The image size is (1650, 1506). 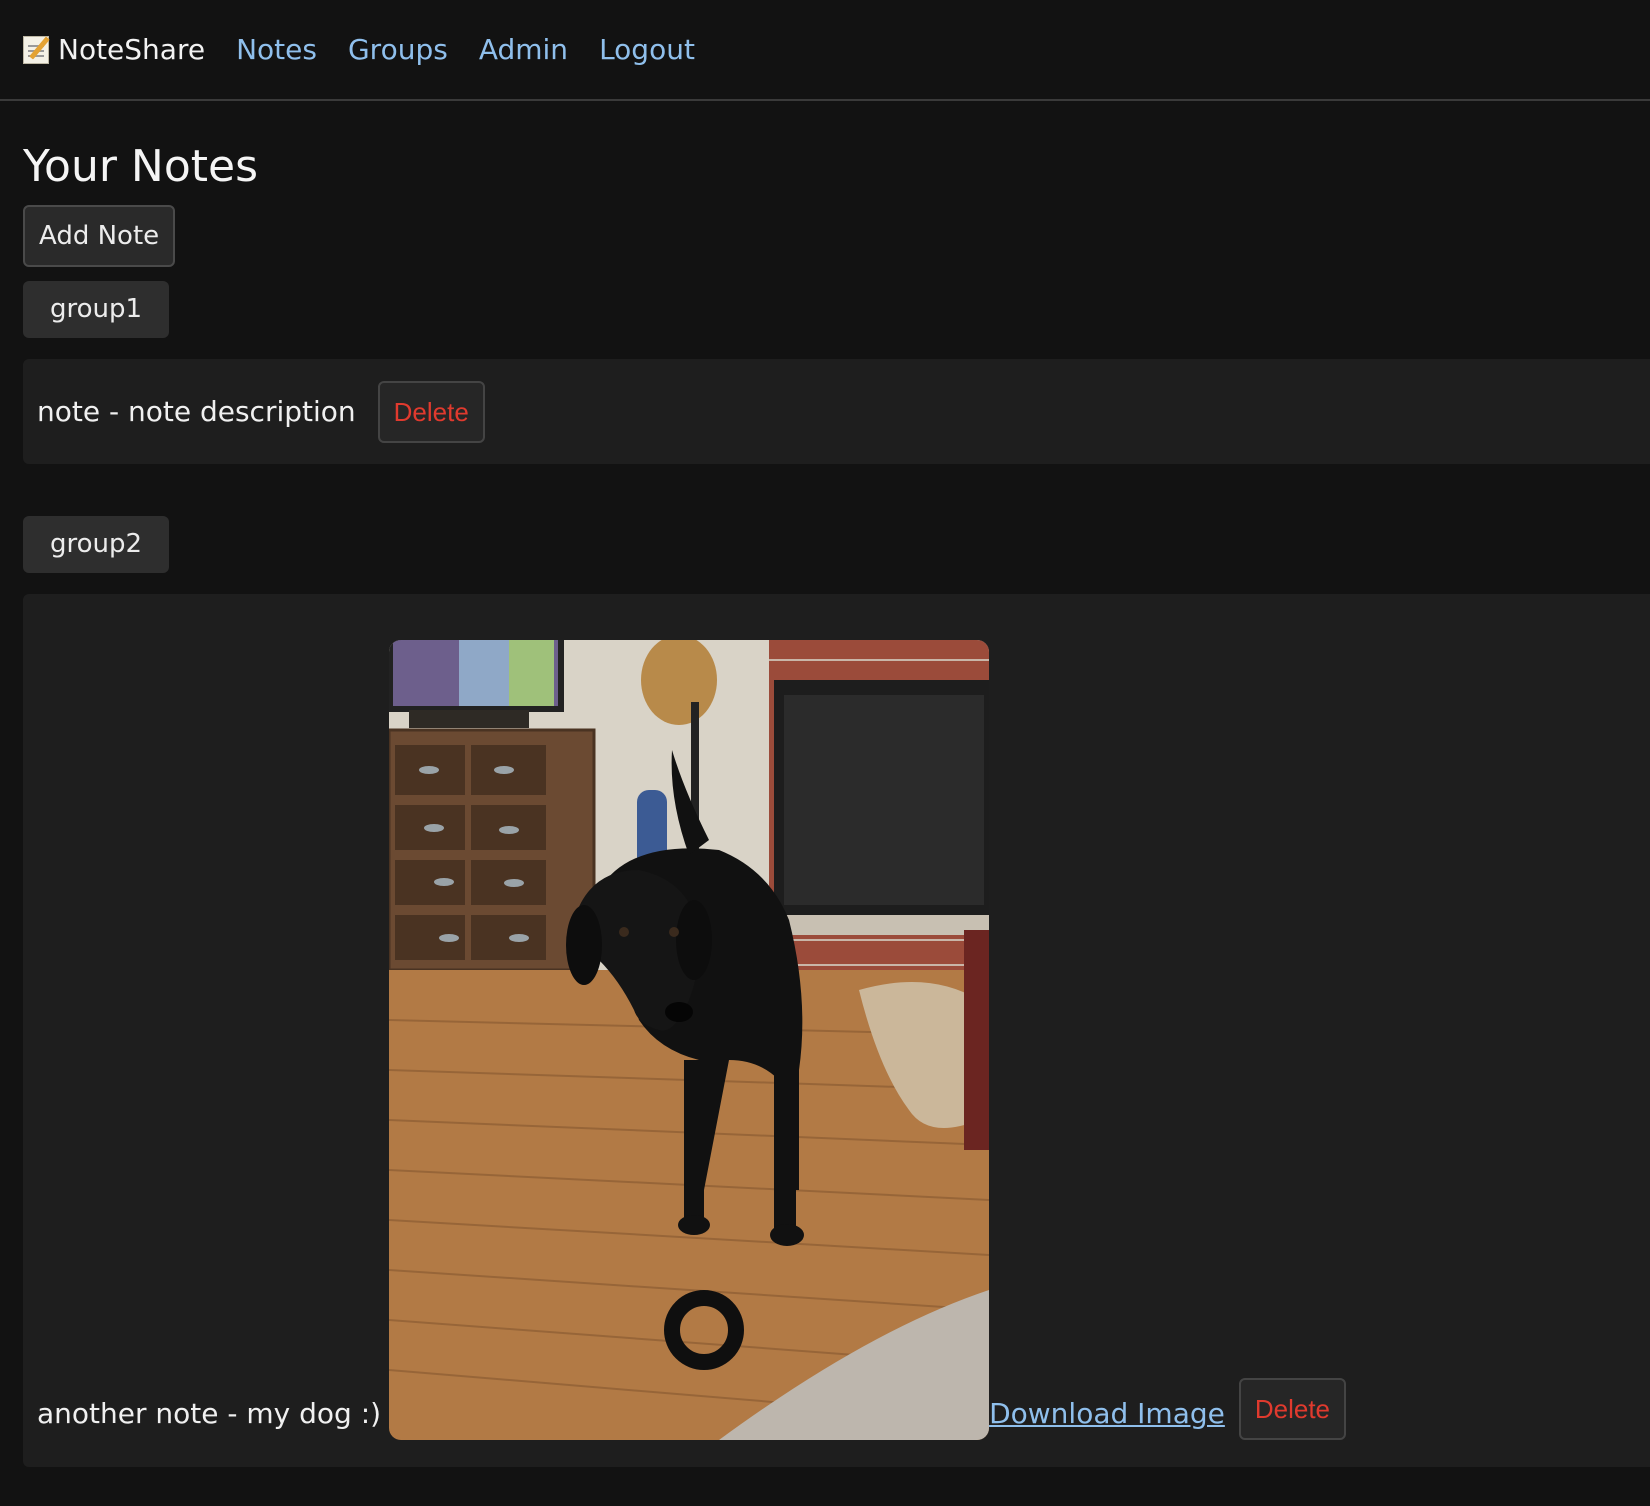 What do you see at coordinates (36, 49) in the screenshot?
I see `memo-icon` at bounding box center [36, 49].